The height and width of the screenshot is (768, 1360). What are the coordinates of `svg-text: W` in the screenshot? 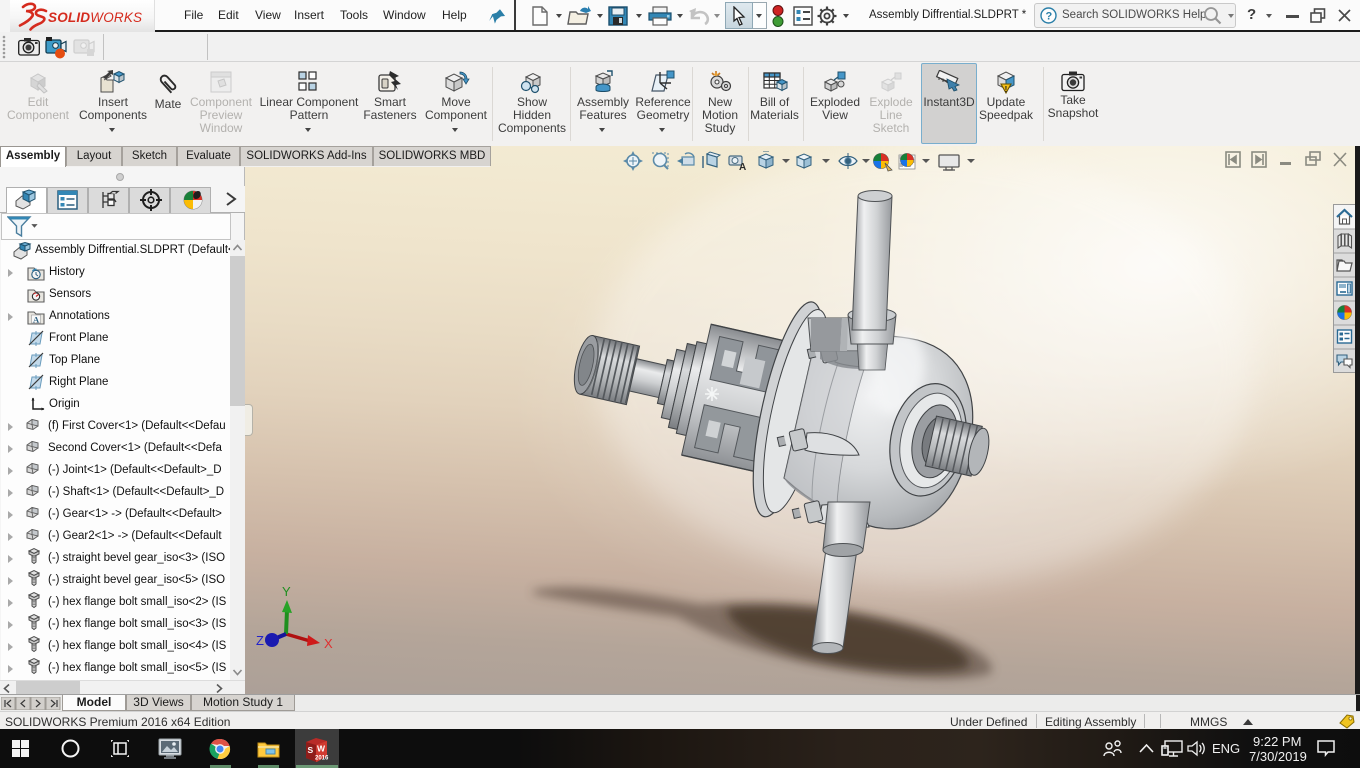 It's located at (321, 749).